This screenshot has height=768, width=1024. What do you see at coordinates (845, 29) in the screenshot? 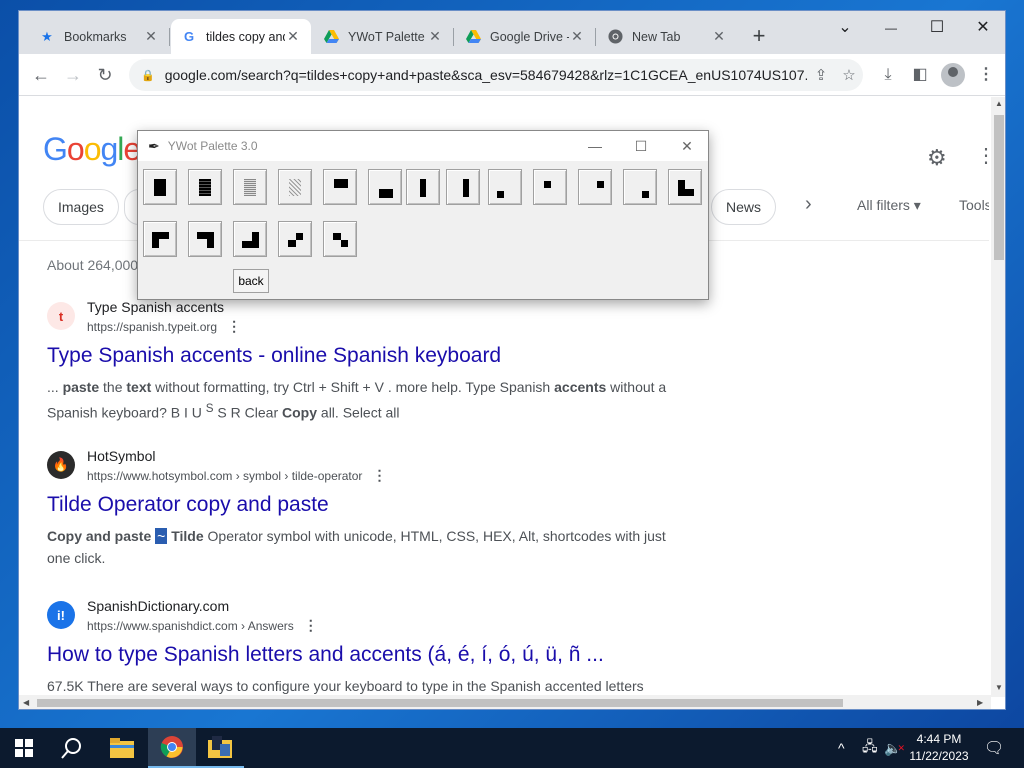
I see `tab-search-button: ⌄` at bounding box center [845, 29].